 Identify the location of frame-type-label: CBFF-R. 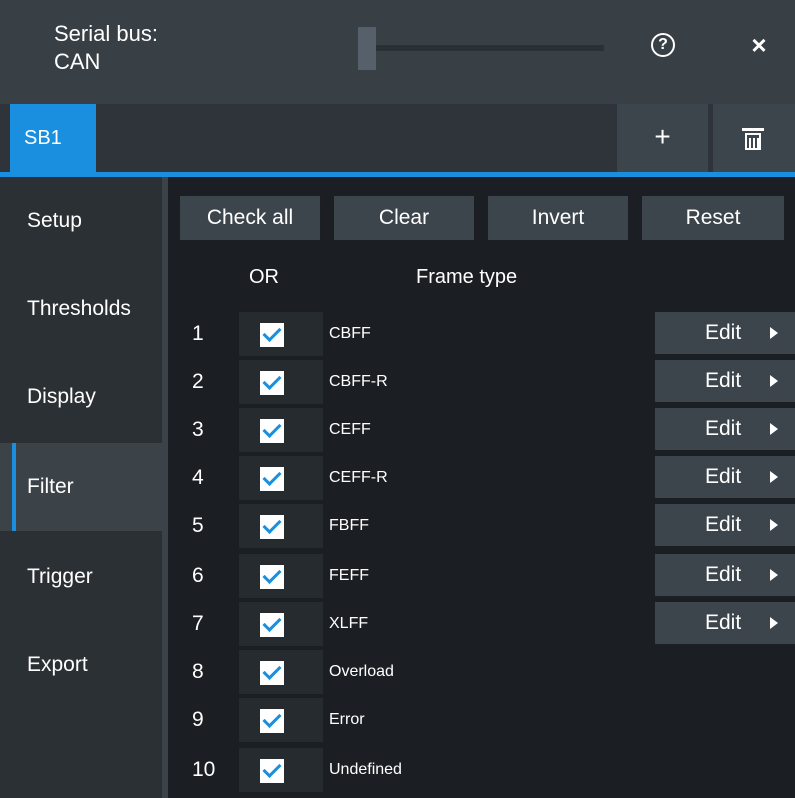
(358, 381).